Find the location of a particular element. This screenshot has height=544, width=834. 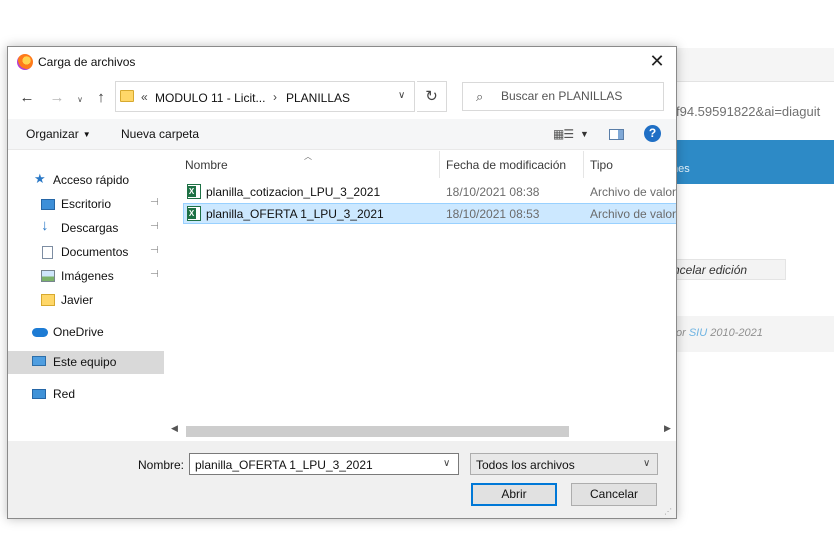

search-input is located at coordinates (580, 96).